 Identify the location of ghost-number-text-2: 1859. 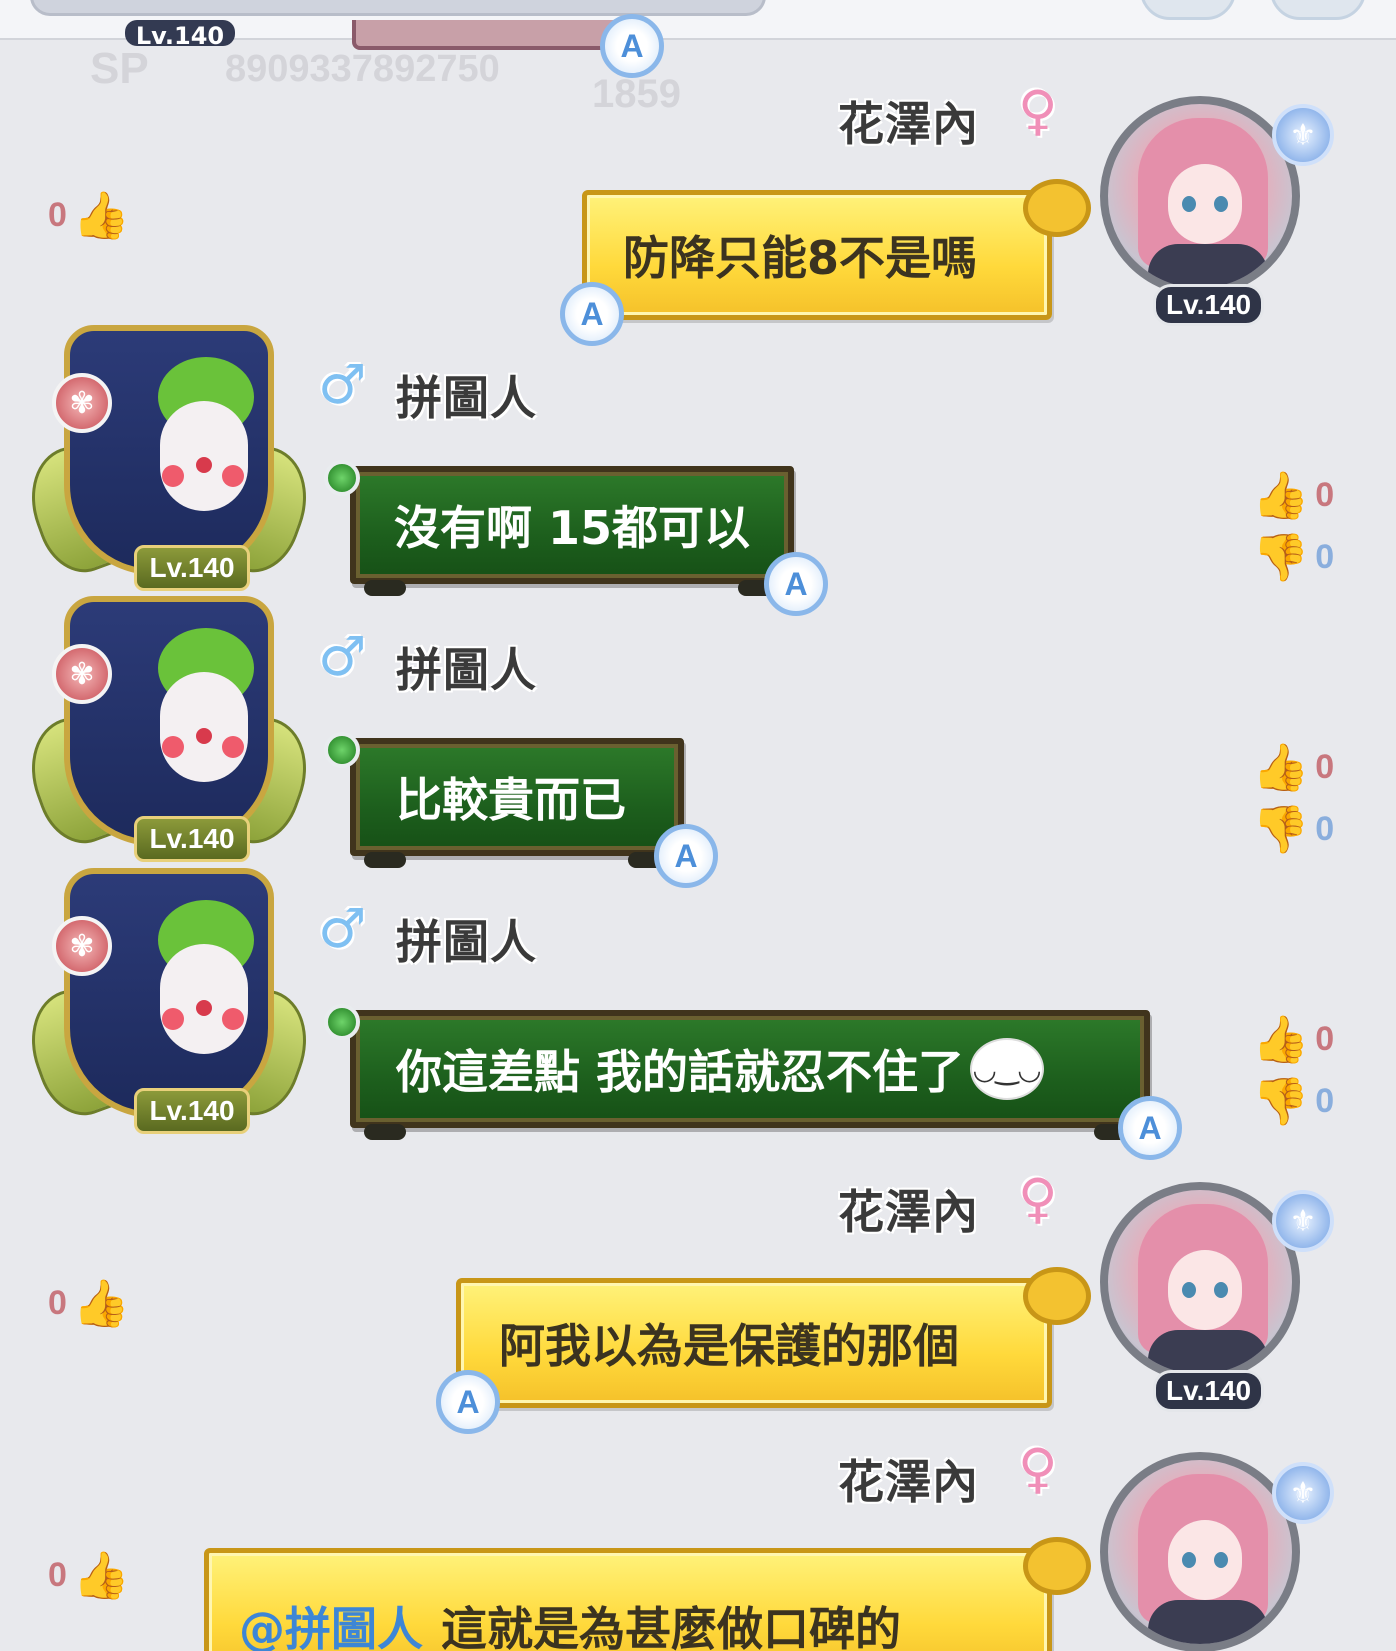
(636, 94).